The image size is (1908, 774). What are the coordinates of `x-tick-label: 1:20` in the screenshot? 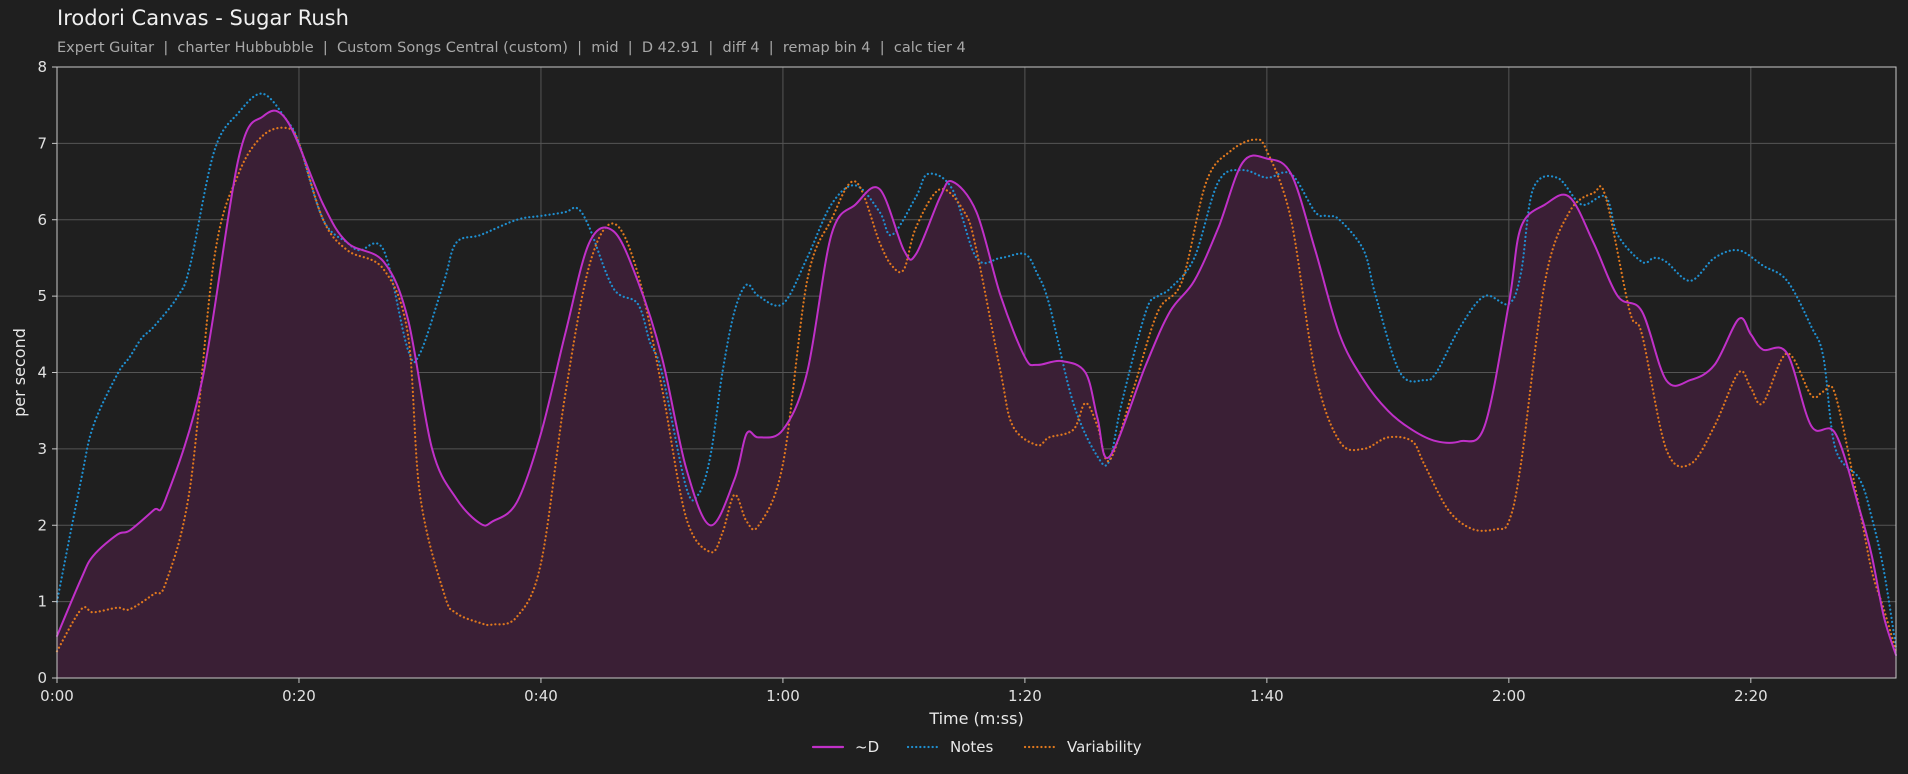 It's located at (1025, 696).